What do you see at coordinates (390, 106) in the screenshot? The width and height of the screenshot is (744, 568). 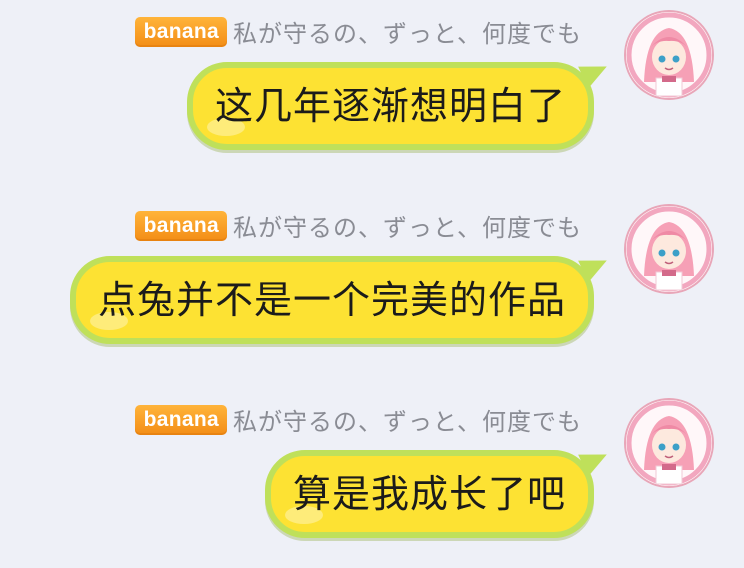 I see `message-text: 这几年逐渐想明白了` at bounding box center [390, 106].